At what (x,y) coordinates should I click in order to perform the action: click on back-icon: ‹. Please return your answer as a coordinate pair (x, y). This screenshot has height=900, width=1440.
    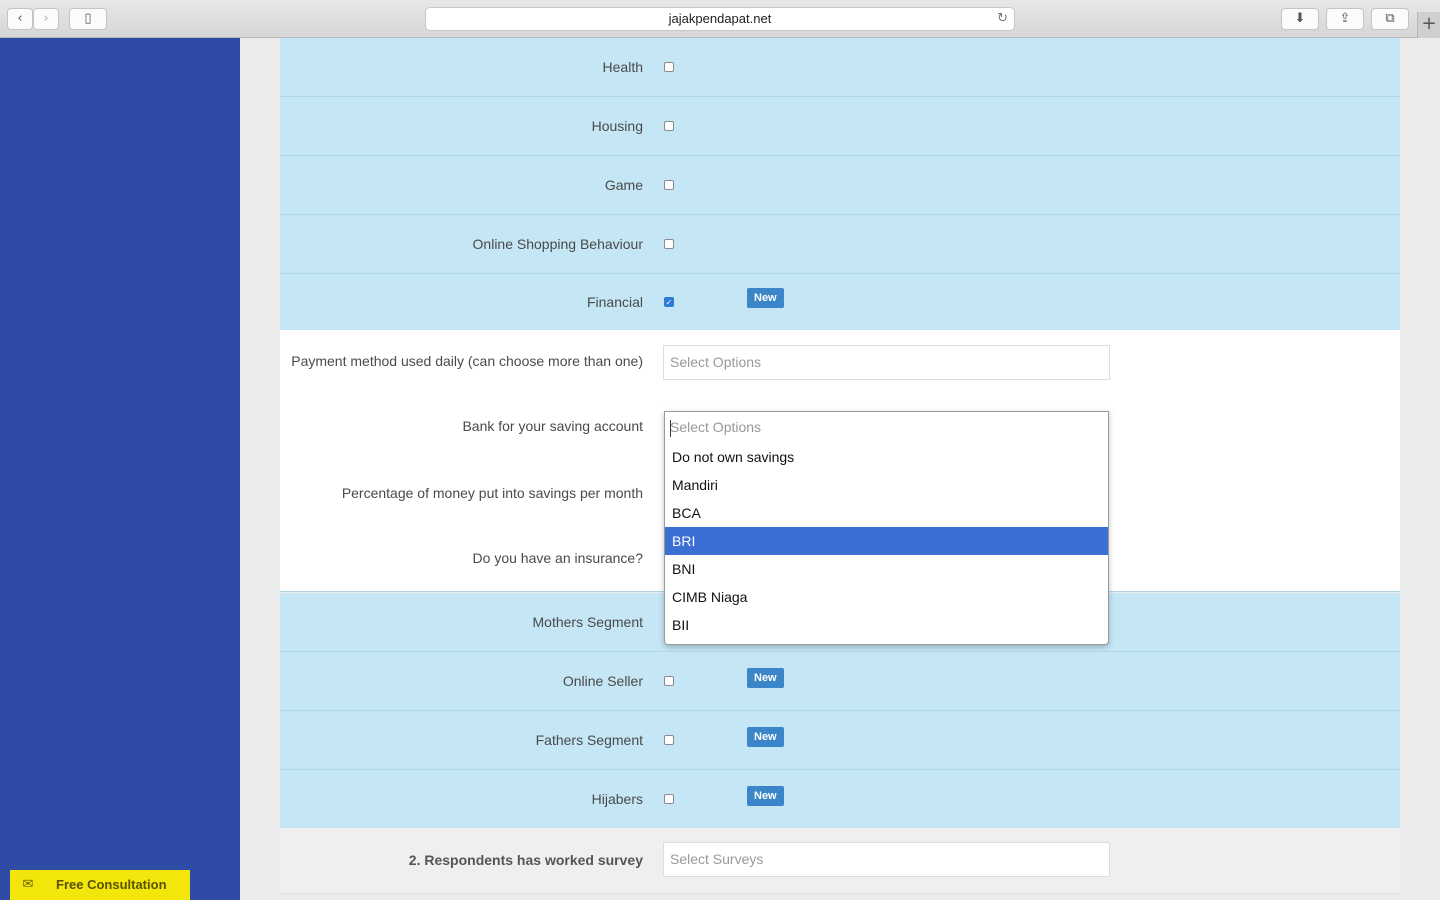
    Looking at the image, I should click on (20, 19).